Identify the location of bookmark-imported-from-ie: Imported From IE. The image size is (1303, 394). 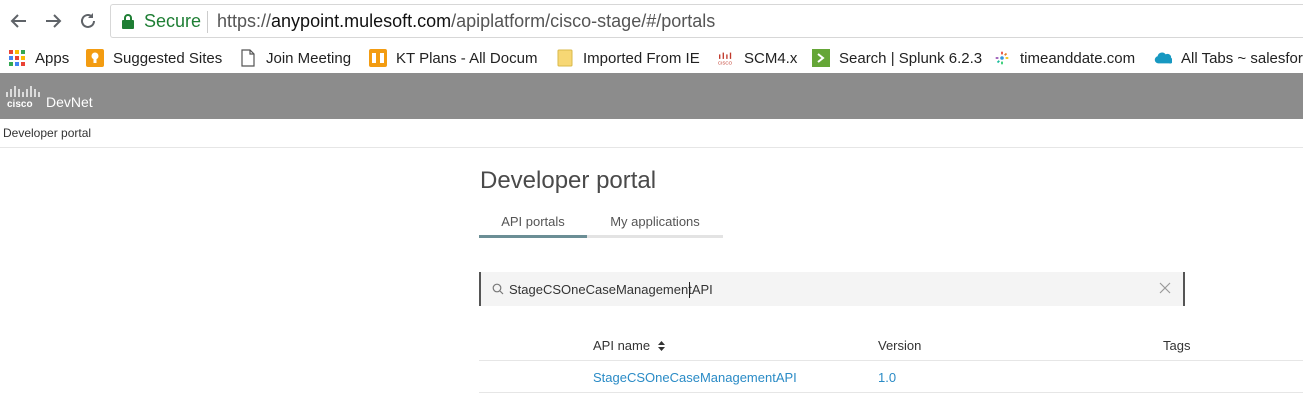
(628, 58).